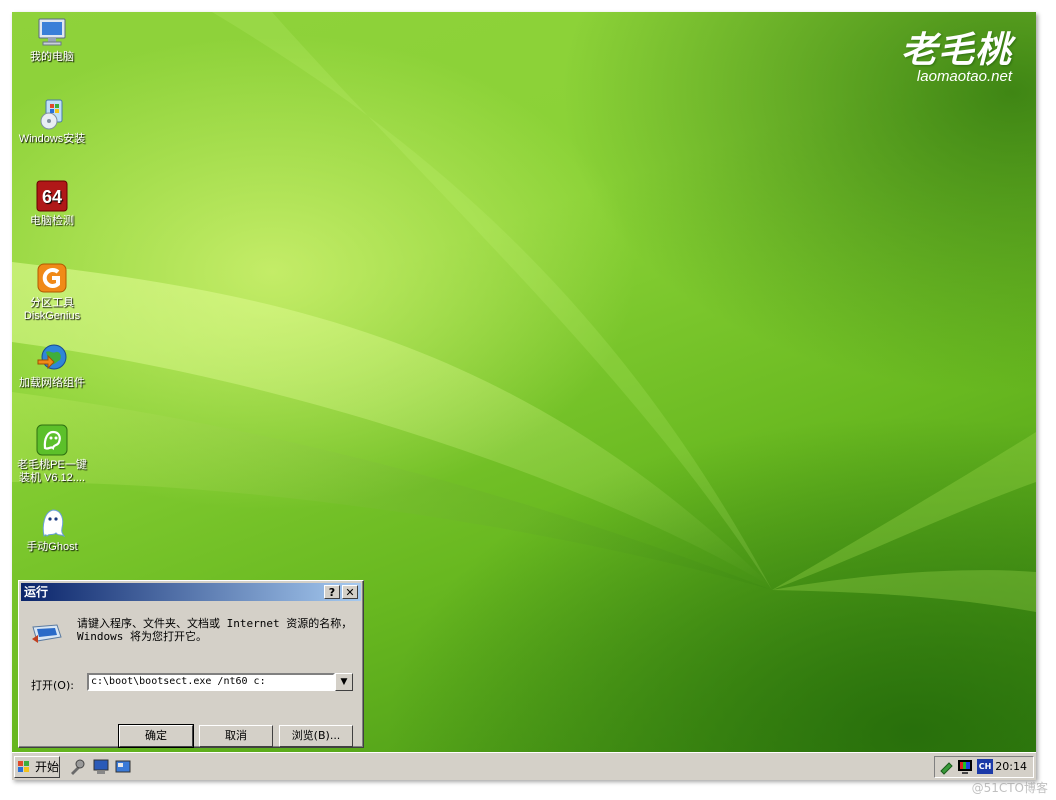  Describe the element at coordinates (156, 736) in the screenshot. I see `ok-button: 确定` at that location.